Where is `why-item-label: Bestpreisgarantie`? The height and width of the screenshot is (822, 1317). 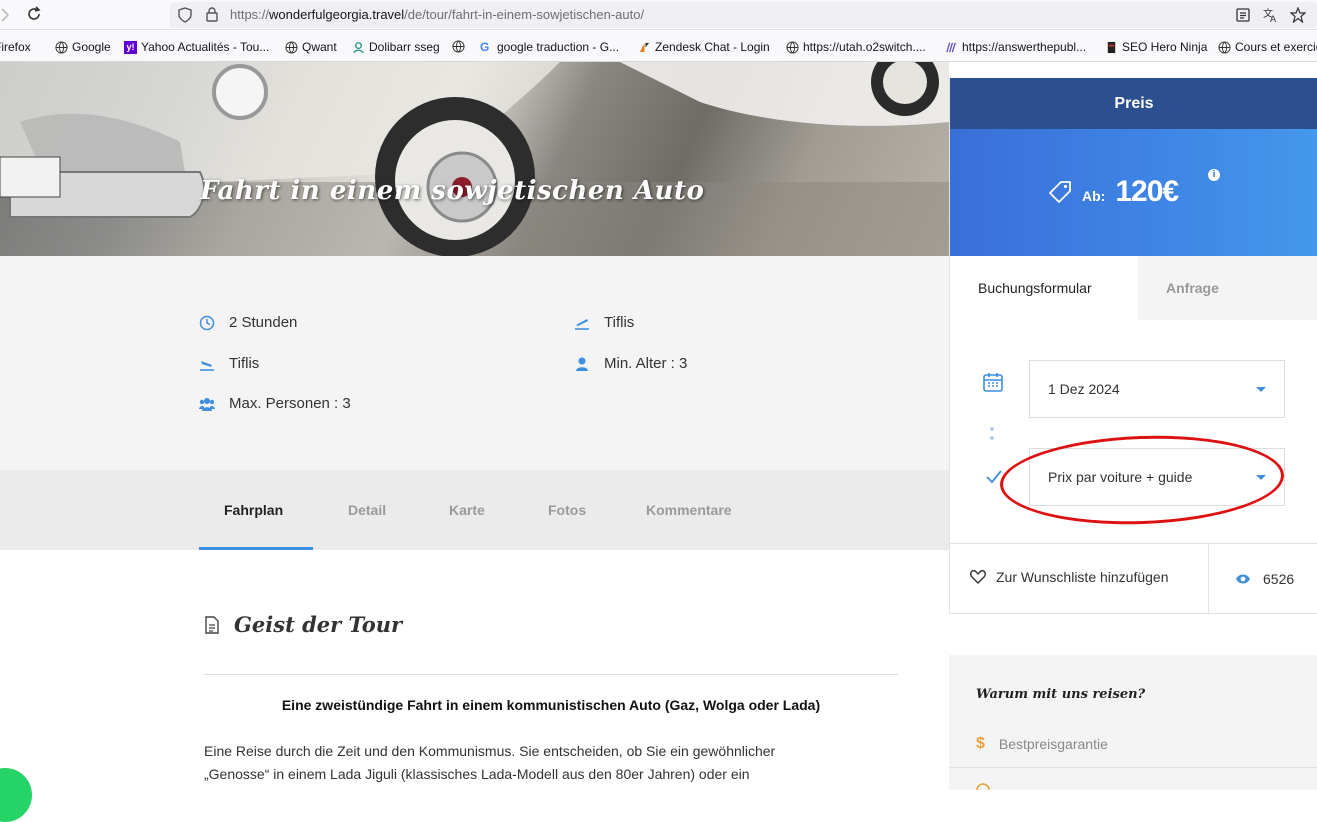
why-item-label: Bestpreisgarantie is located at coordinates (1053, 744).